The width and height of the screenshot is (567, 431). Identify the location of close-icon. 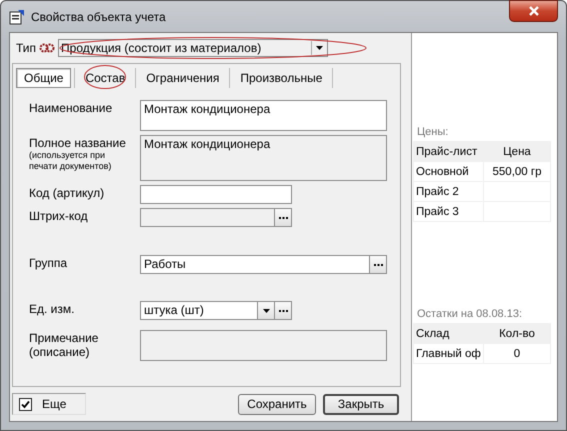
(534, 11).